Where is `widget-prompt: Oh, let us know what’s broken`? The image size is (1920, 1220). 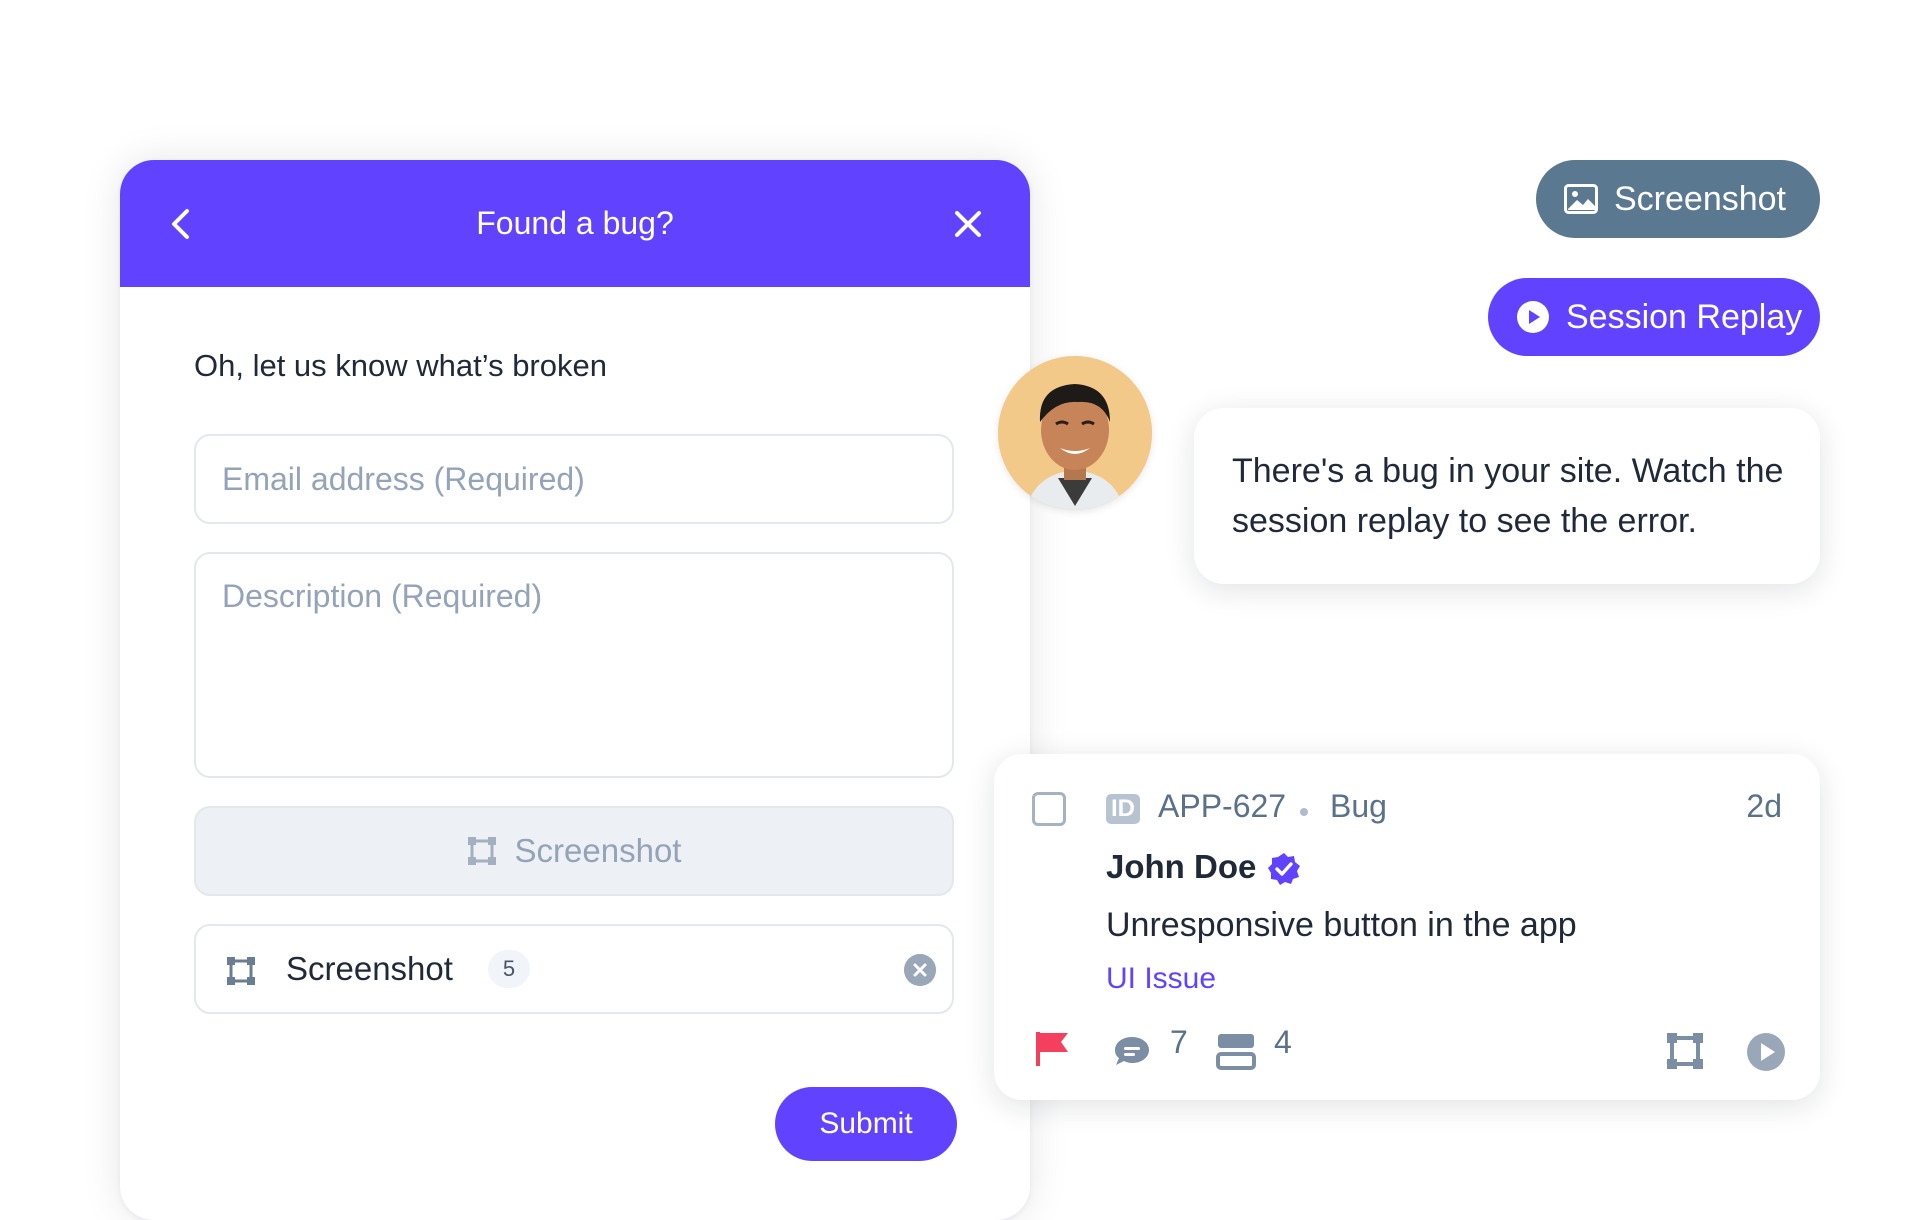 widget-prompt: Oh, let us know what’s broken is located at coordinates (400, 365).